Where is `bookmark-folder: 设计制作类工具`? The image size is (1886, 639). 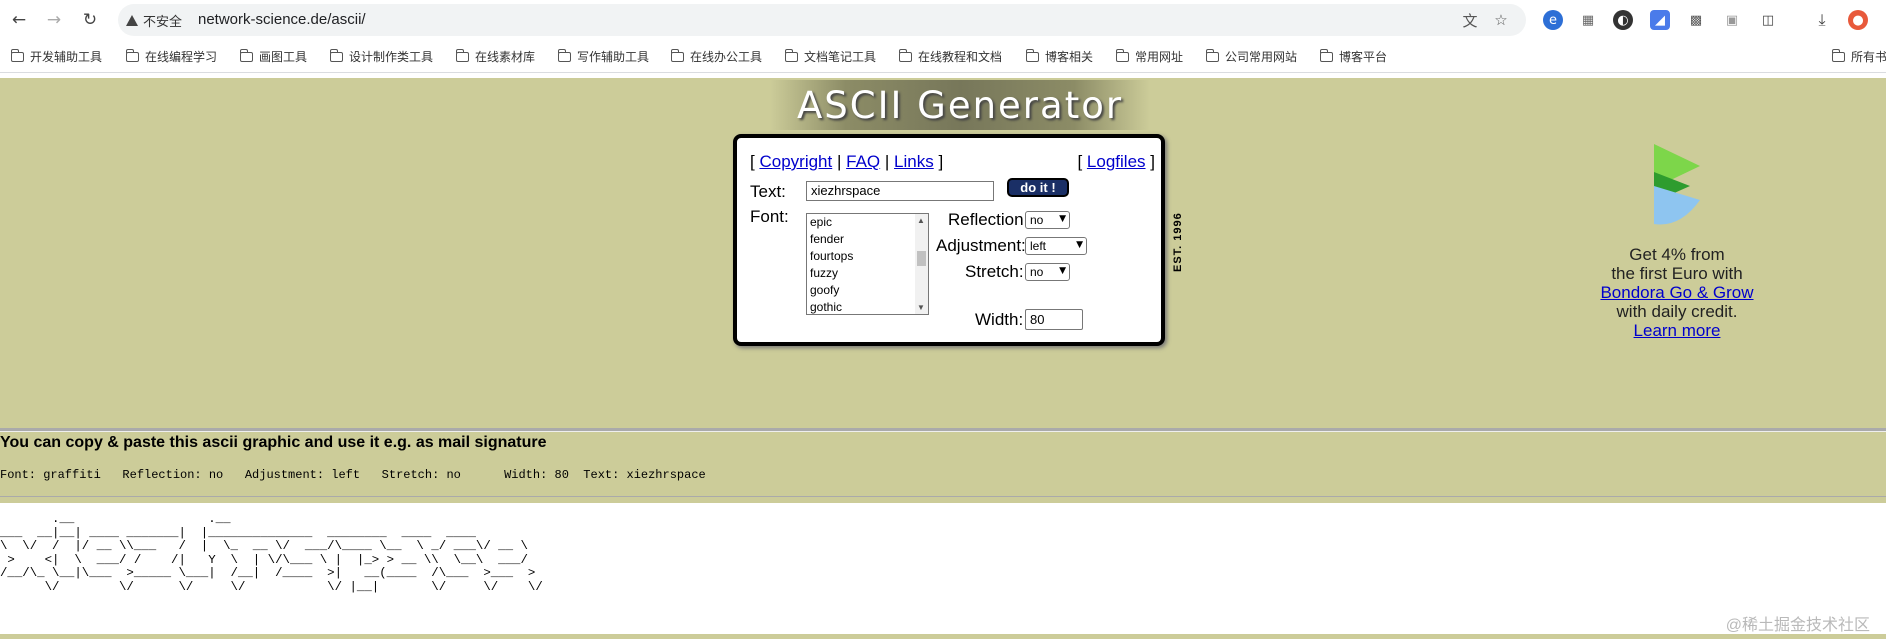 bookmark-folder: 设计制作类工具 is located at coordinates (381, 56).